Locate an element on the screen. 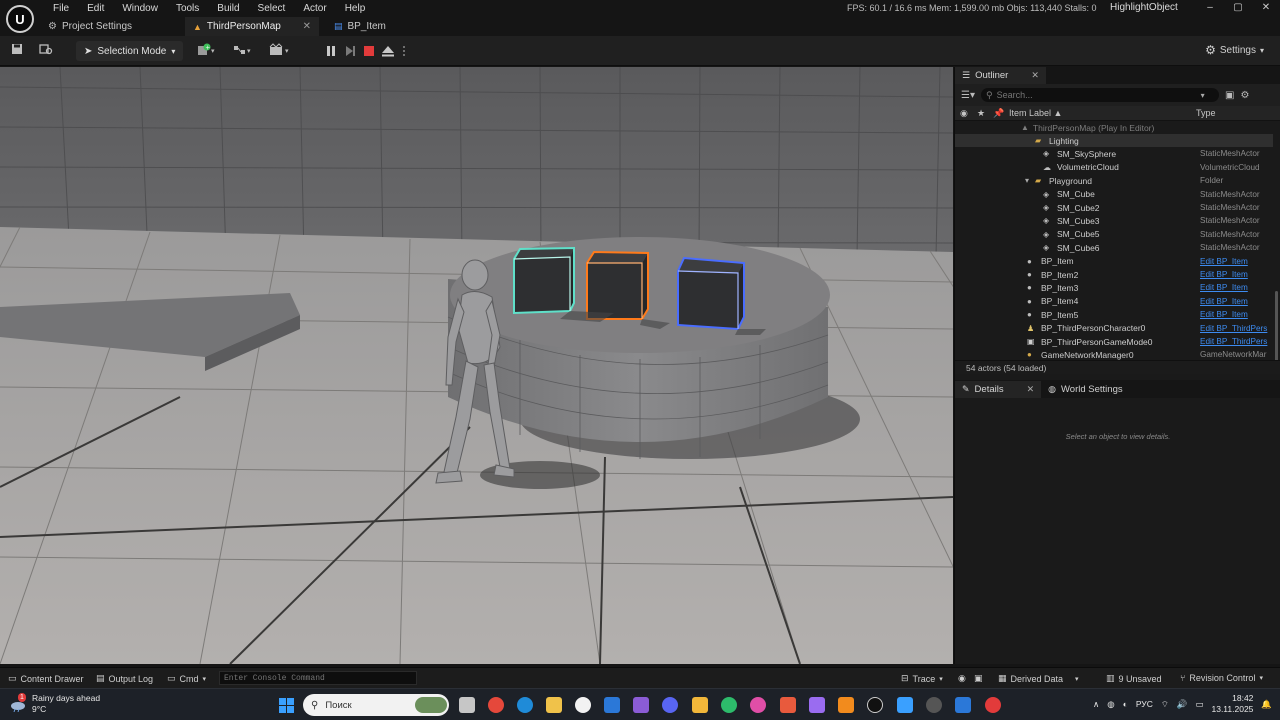 This screenshot has width=1280, height=720. discord-icon is located at coordinates (670, 705).